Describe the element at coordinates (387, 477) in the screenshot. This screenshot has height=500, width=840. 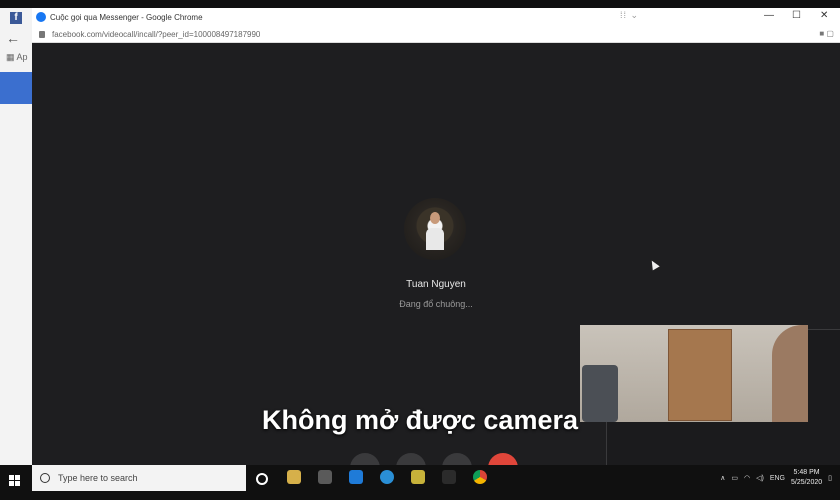
I see `teamviewer-icon` at that location.